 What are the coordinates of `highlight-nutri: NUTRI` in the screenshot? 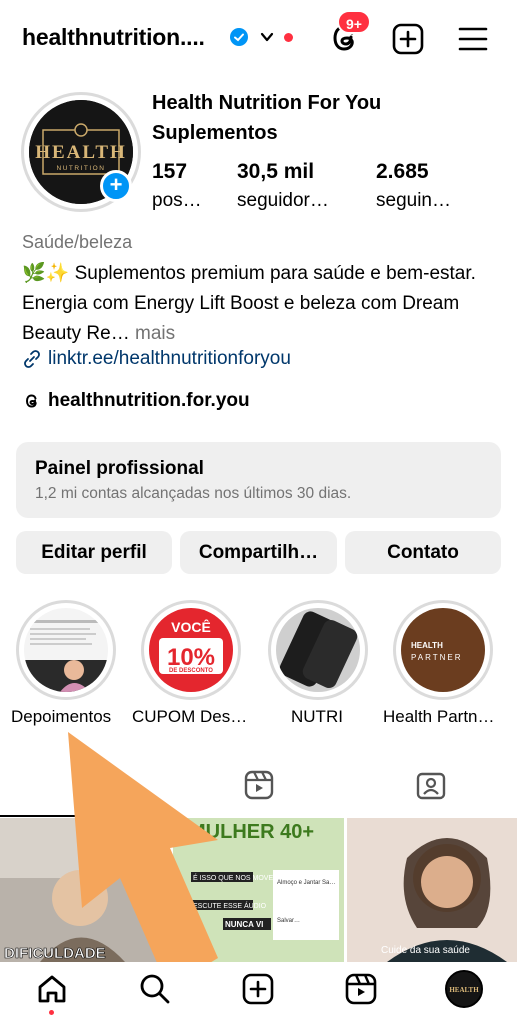 It's located at (320, 663).